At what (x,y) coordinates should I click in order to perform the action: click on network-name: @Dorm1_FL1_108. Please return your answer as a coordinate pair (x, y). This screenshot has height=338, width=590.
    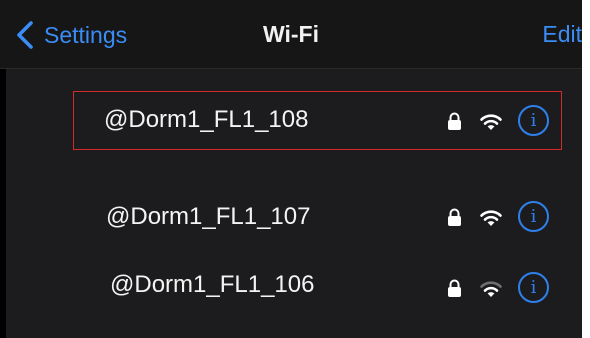
    Looking at the image, I should click on (206, 119).